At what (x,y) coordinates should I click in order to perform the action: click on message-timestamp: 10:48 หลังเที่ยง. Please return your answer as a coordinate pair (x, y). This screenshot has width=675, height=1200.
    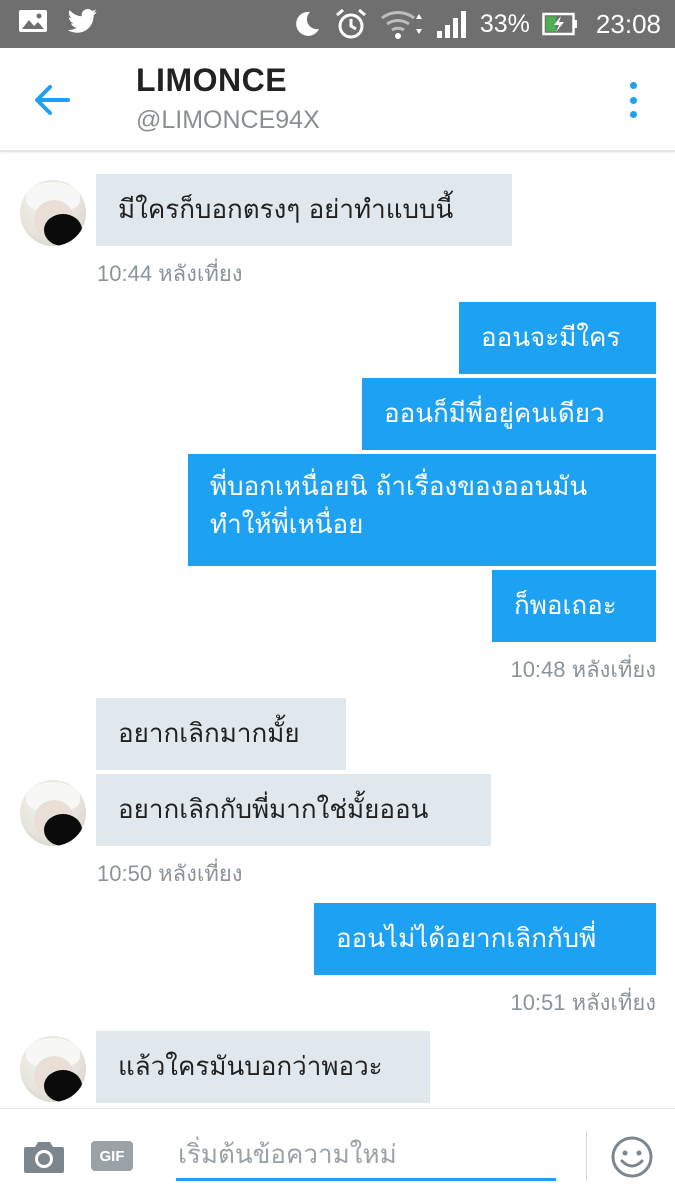
    Looking at the image, I should click on (583, 669).